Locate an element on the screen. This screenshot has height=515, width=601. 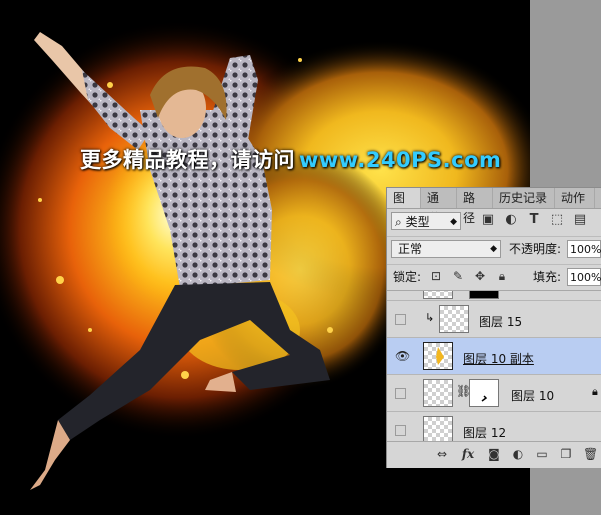
search-icon: ⌕ is located at coordinates (398, 222).